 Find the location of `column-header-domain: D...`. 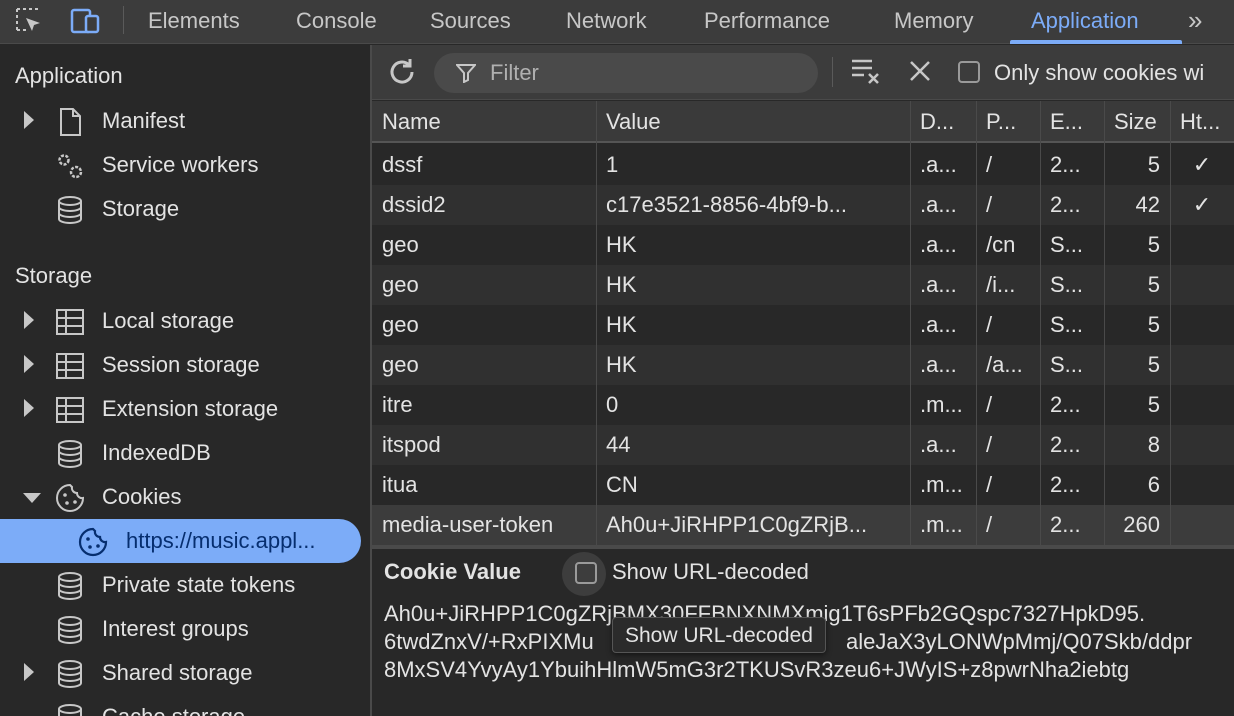

column-header-domain: D... is located at coordinates (943, 122).